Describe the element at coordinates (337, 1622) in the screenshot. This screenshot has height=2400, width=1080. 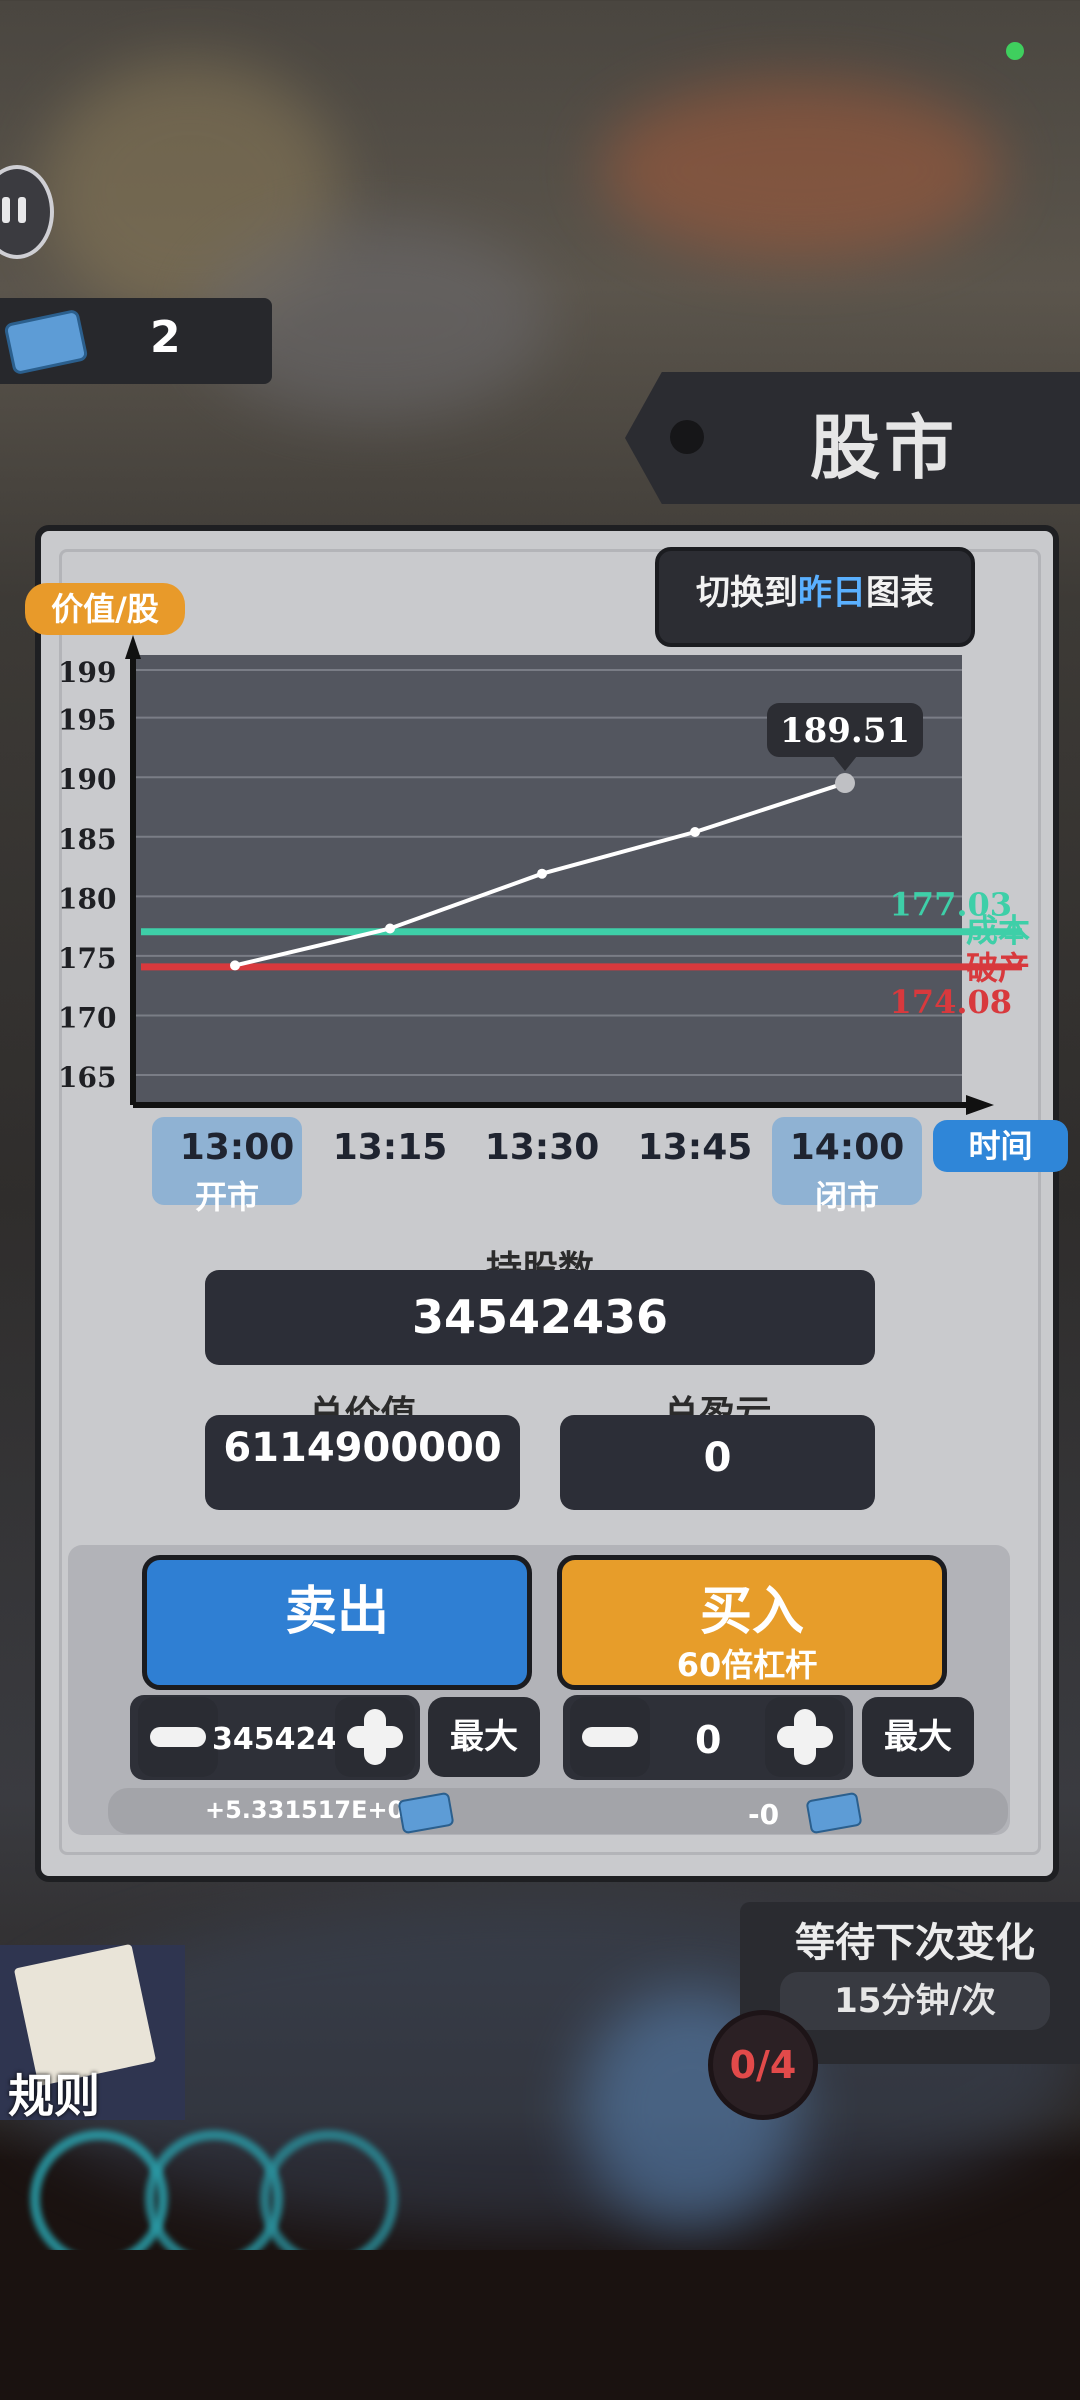
I see `sell-button: 卖出` at that location.